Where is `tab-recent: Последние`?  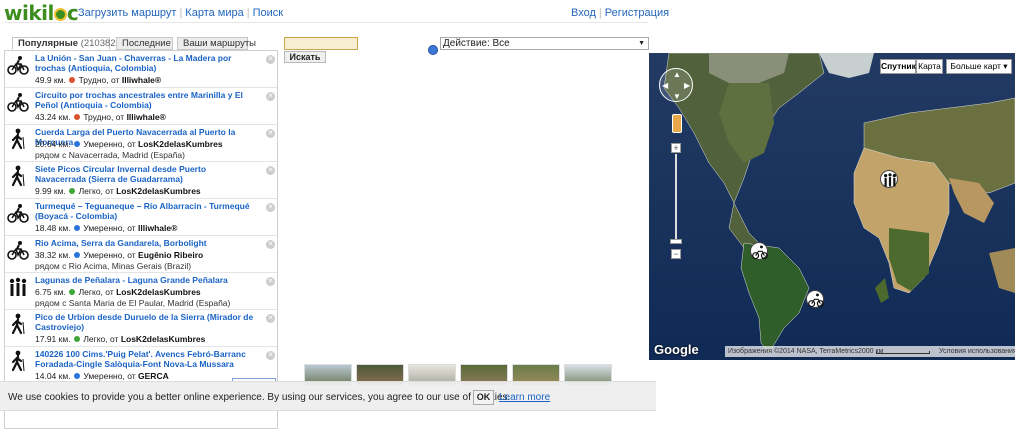
tab-recent: Последние is located at coordinates (144, 43).